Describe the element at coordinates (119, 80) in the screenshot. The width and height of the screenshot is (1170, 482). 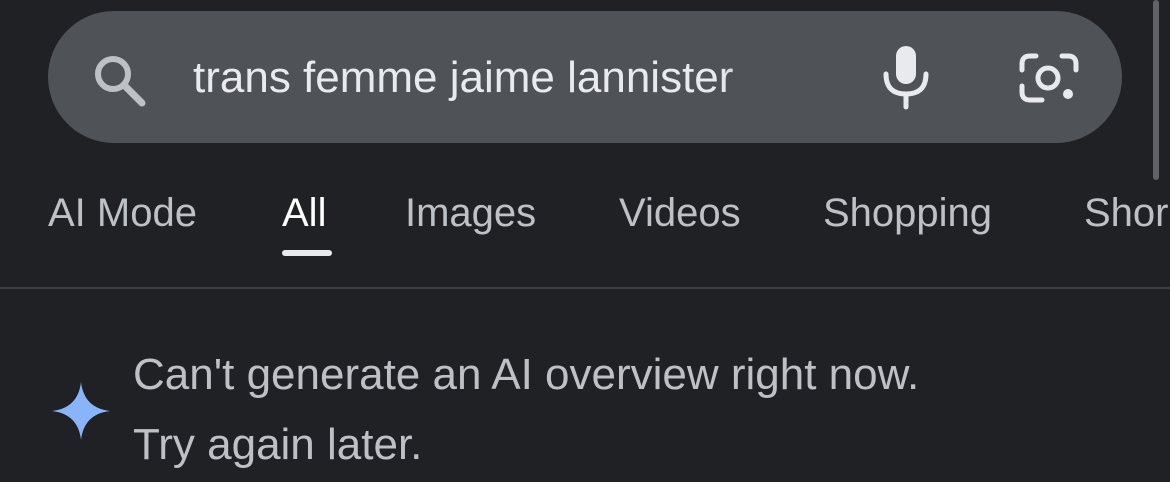
I see `search-icon` at that location.